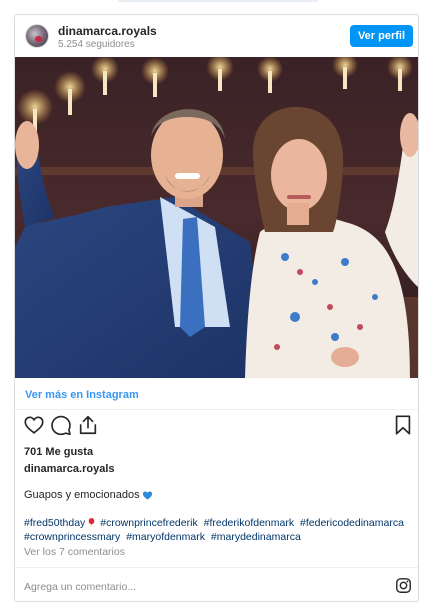 The image size is (425, 606). Describe the element at coordinates (403, 585) in the screenshot. I see `instagram-logo-icon` at that location.